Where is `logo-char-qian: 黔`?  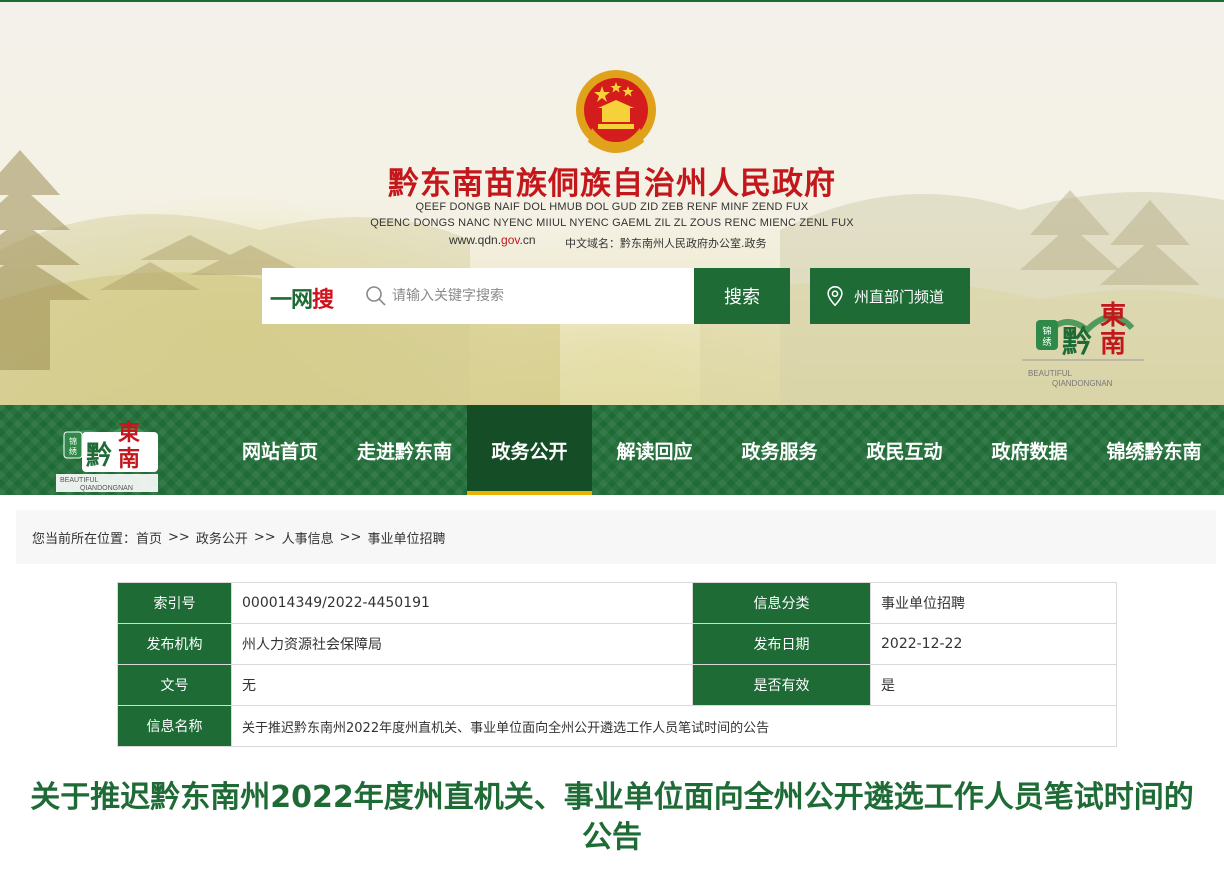 logo-char-qian: 黔 is located at coordinates (1077, 342).